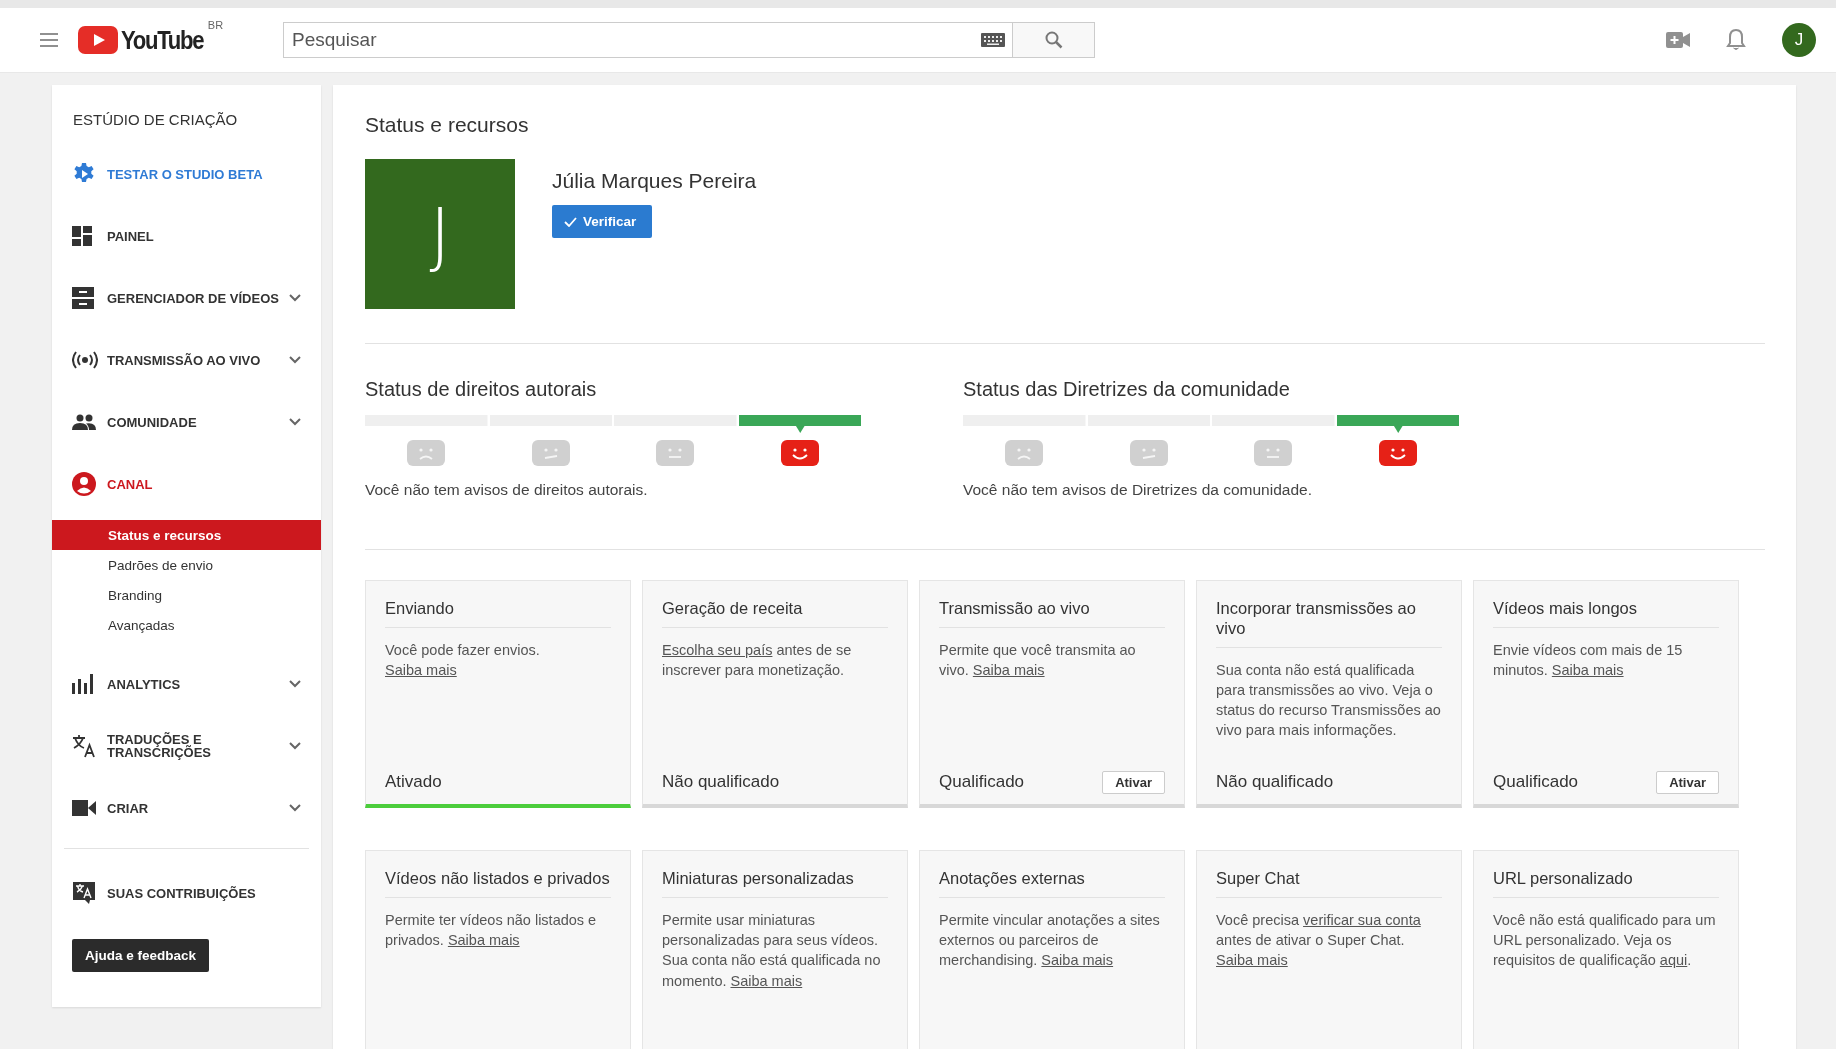 This screenshot has height=1049, width=1836. What do you see at coordinates (498, 883) in the screenshot?
I see `feature-title: Vídeos não listados e privados` at bounding box center [498, 883].